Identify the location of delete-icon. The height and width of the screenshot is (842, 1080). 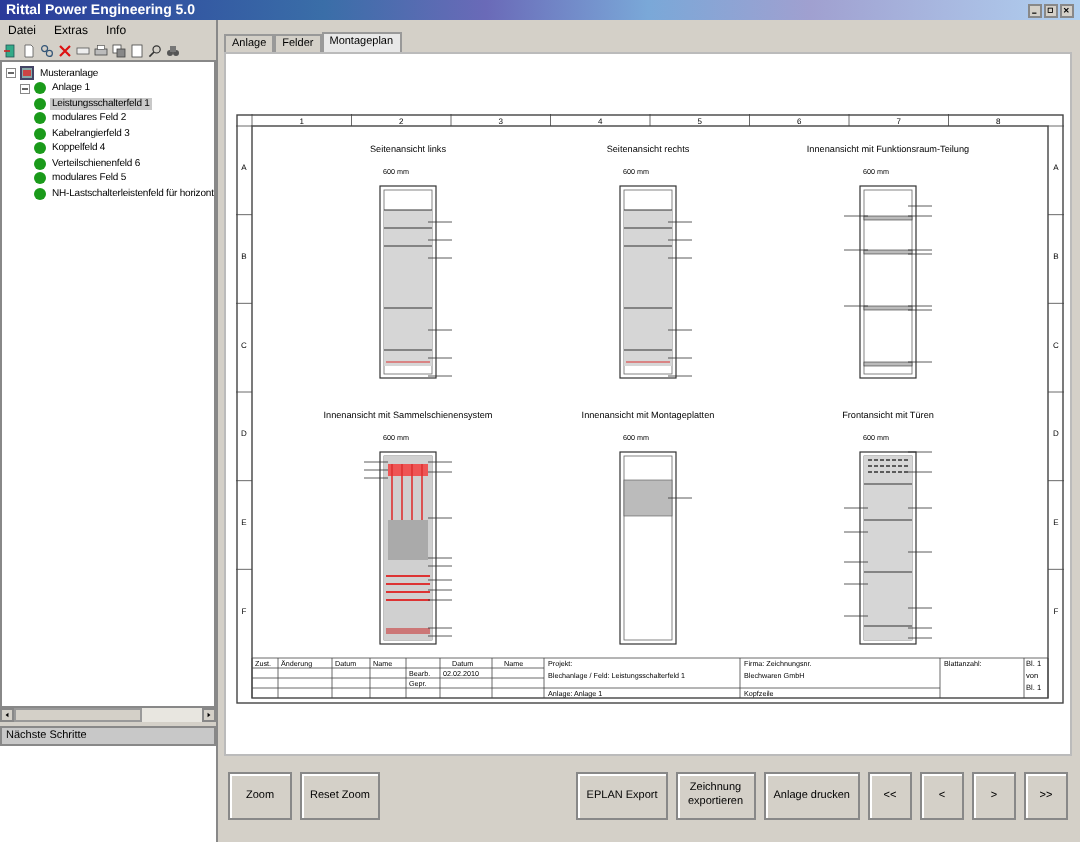
(65, 51).